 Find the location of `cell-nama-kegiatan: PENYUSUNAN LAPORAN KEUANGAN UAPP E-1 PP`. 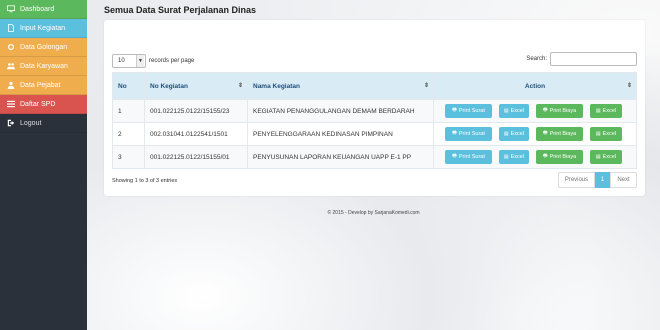

cell-nama-kegiatan: PENYUSUNAN LAPORAN KEUANGAN UAPP E-1 PP is located at coordinates (340, 157).